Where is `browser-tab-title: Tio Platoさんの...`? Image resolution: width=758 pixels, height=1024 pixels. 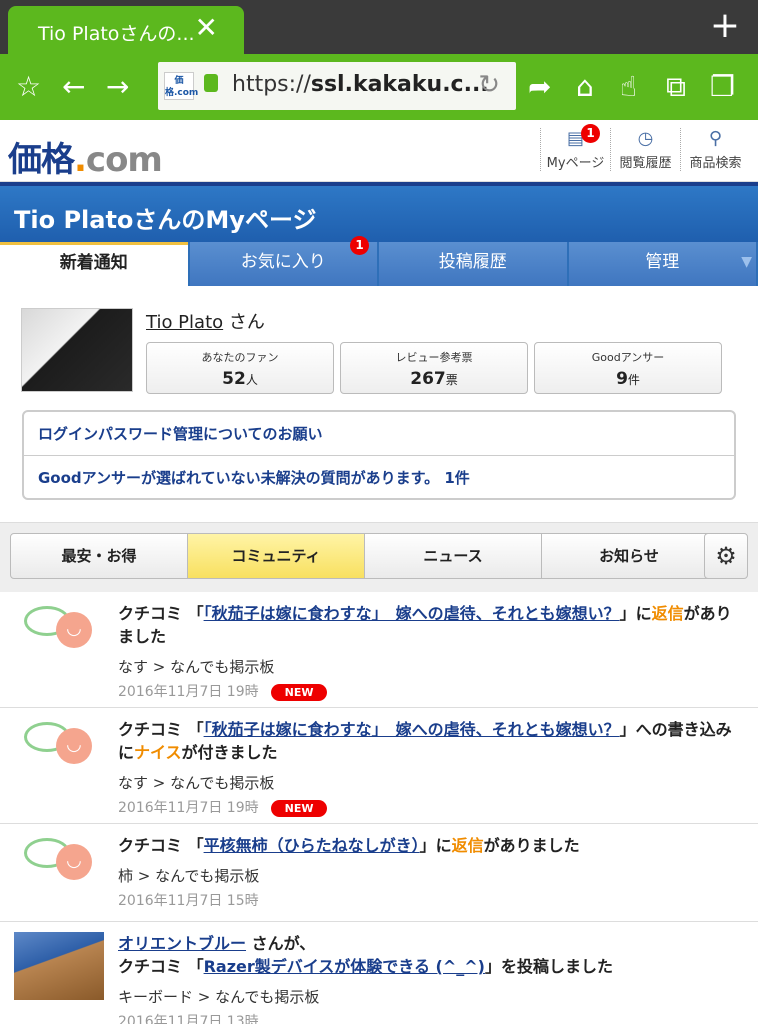
browser-tab-title: Tio Platoさんの... is located at coordinates (116, 34).